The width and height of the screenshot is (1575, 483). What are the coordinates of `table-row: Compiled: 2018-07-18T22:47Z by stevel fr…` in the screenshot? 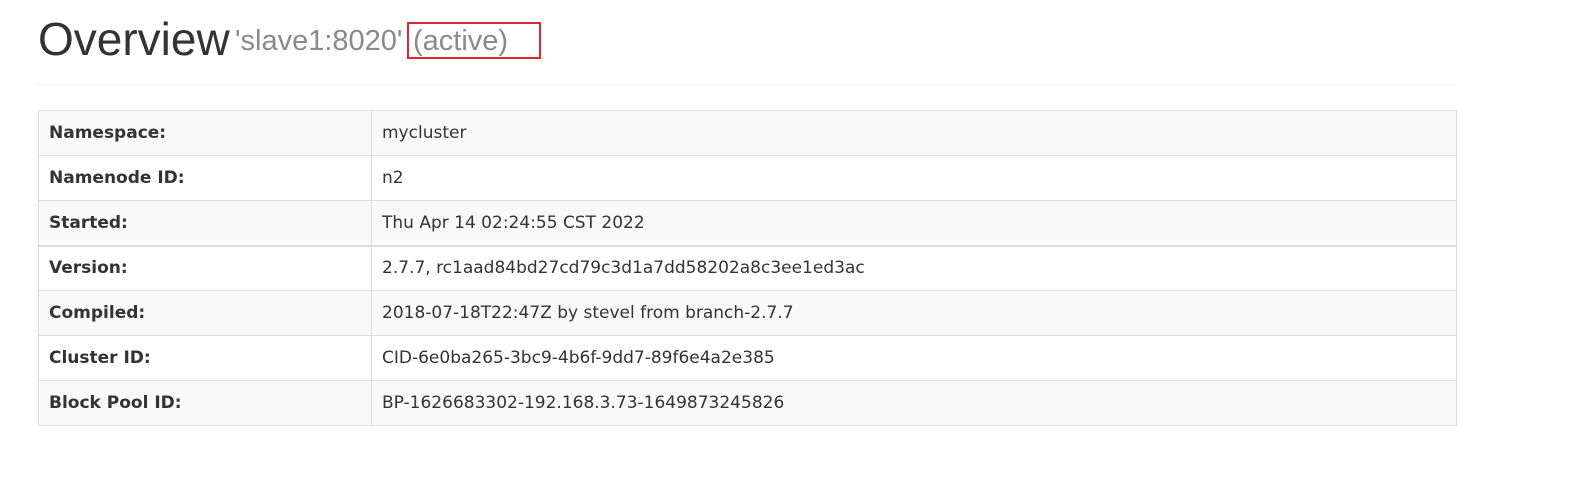 It's located at (747, 313).